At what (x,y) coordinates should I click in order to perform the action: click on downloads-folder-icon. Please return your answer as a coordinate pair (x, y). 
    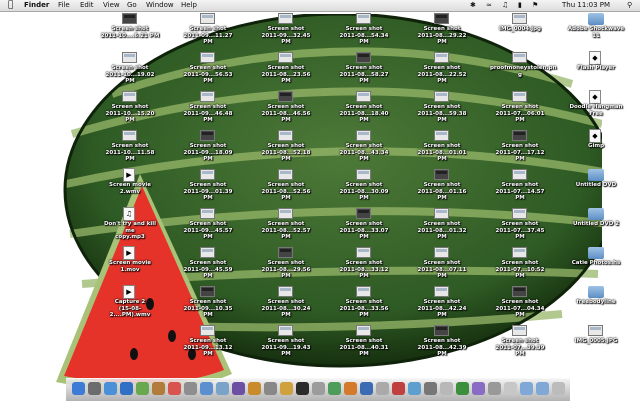
    Looking at the image, I should click on (526, 388).